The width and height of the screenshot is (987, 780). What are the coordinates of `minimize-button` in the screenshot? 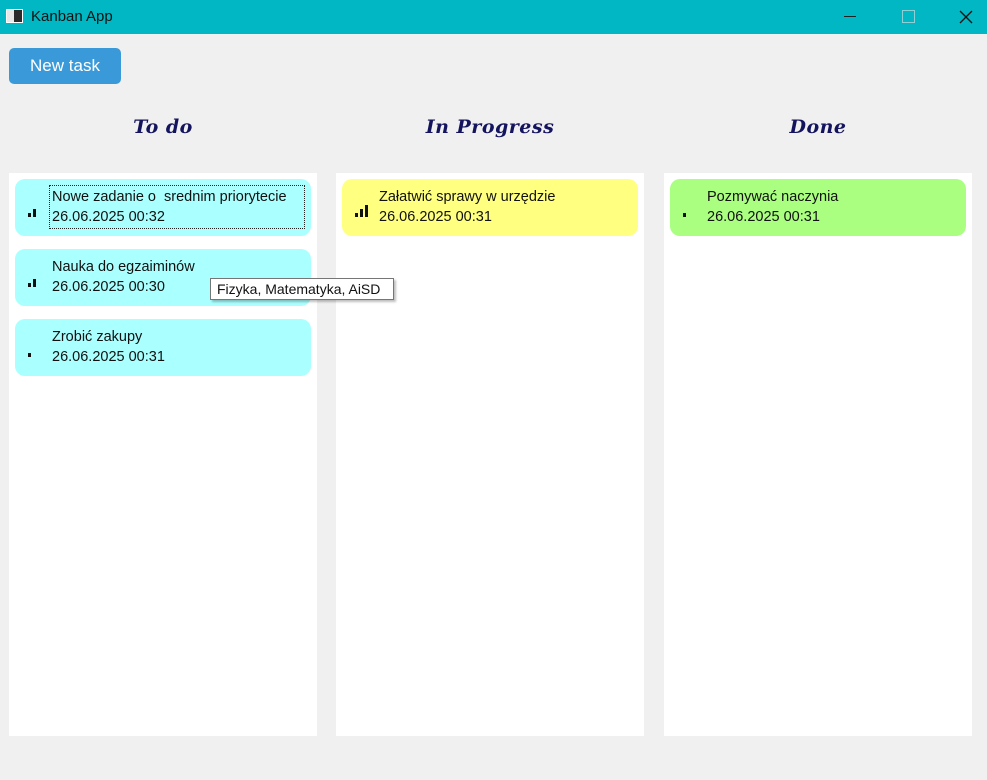 It's located at (850, 17).